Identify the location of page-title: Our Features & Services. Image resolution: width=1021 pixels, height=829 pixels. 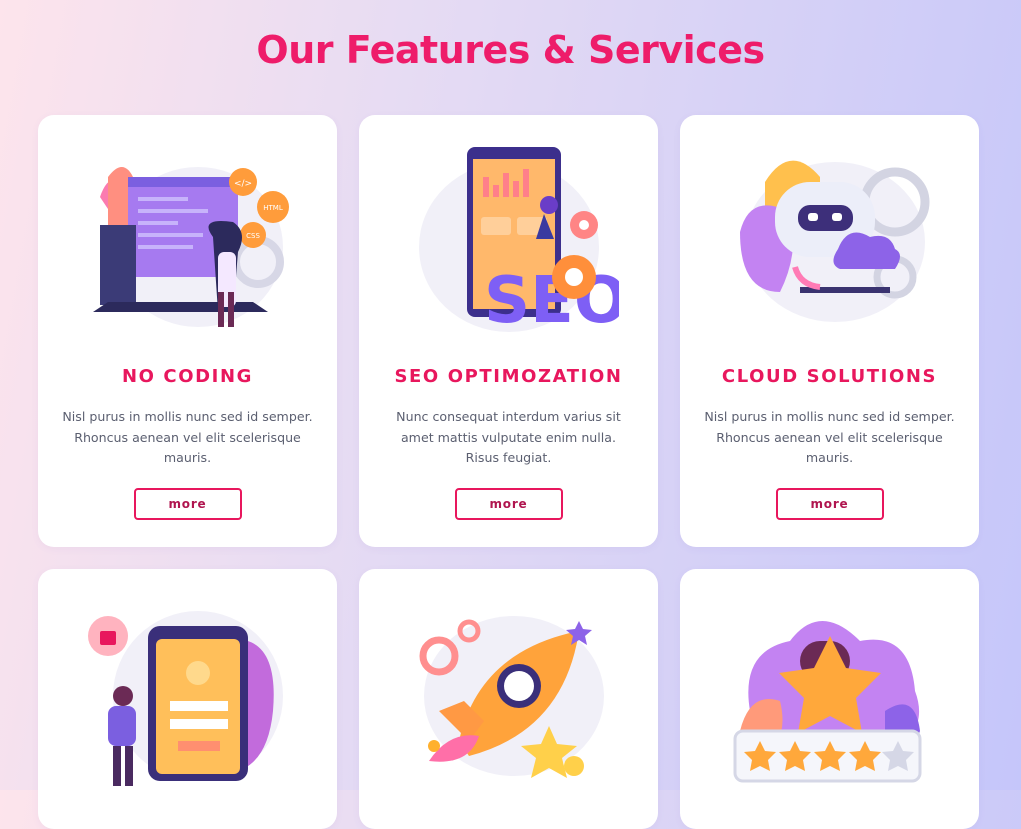
(510, 50).